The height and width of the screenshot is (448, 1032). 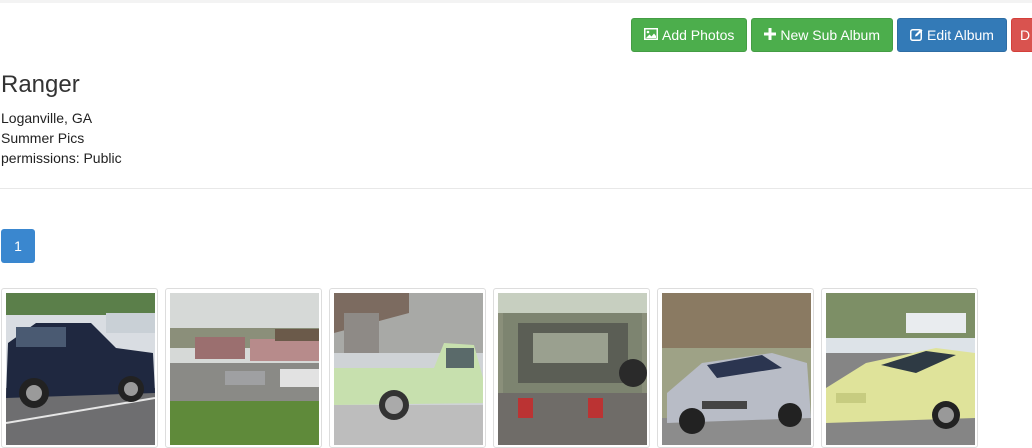 What do you see at coordinates (61, 158) in the screenshot?
I see `album-permissions: permissions: Public` at bounding box center [61, 158].